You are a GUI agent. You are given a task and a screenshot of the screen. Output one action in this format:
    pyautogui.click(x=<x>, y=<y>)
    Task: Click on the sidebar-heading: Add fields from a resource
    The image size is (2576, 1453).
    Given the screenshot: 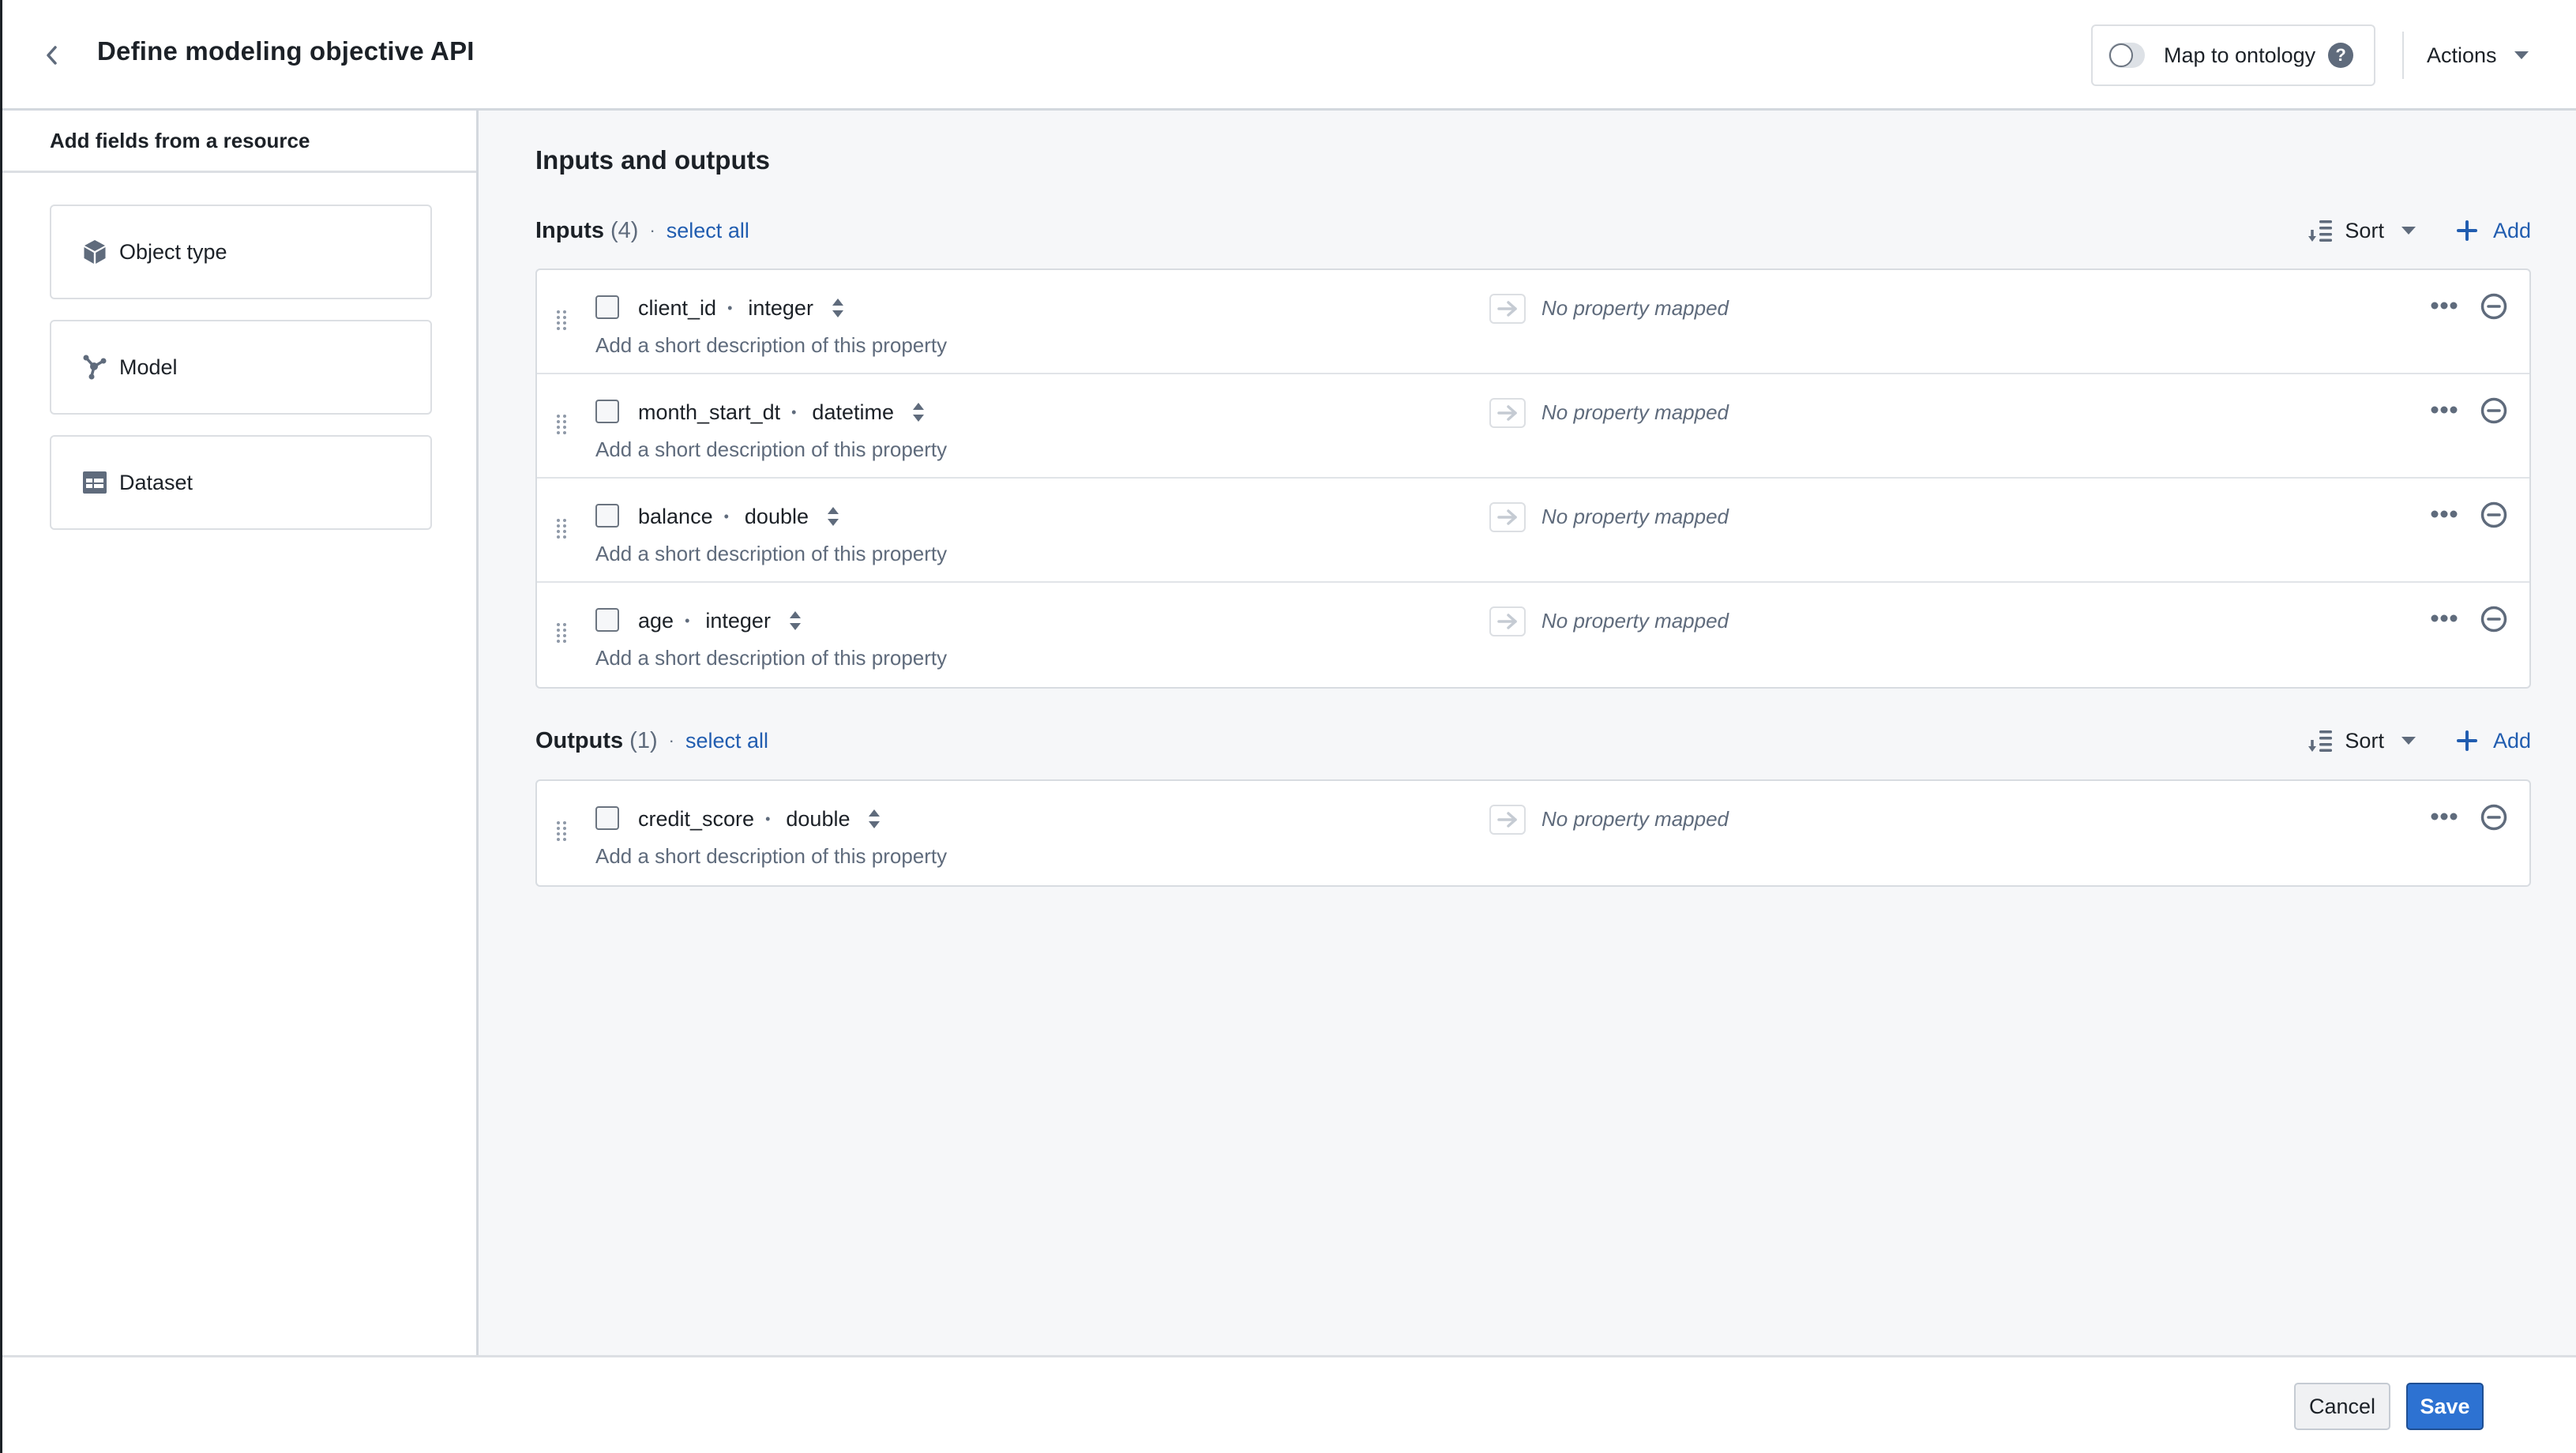 What is the action you would take?
    pyautogui.click(x=239, y=142)
    